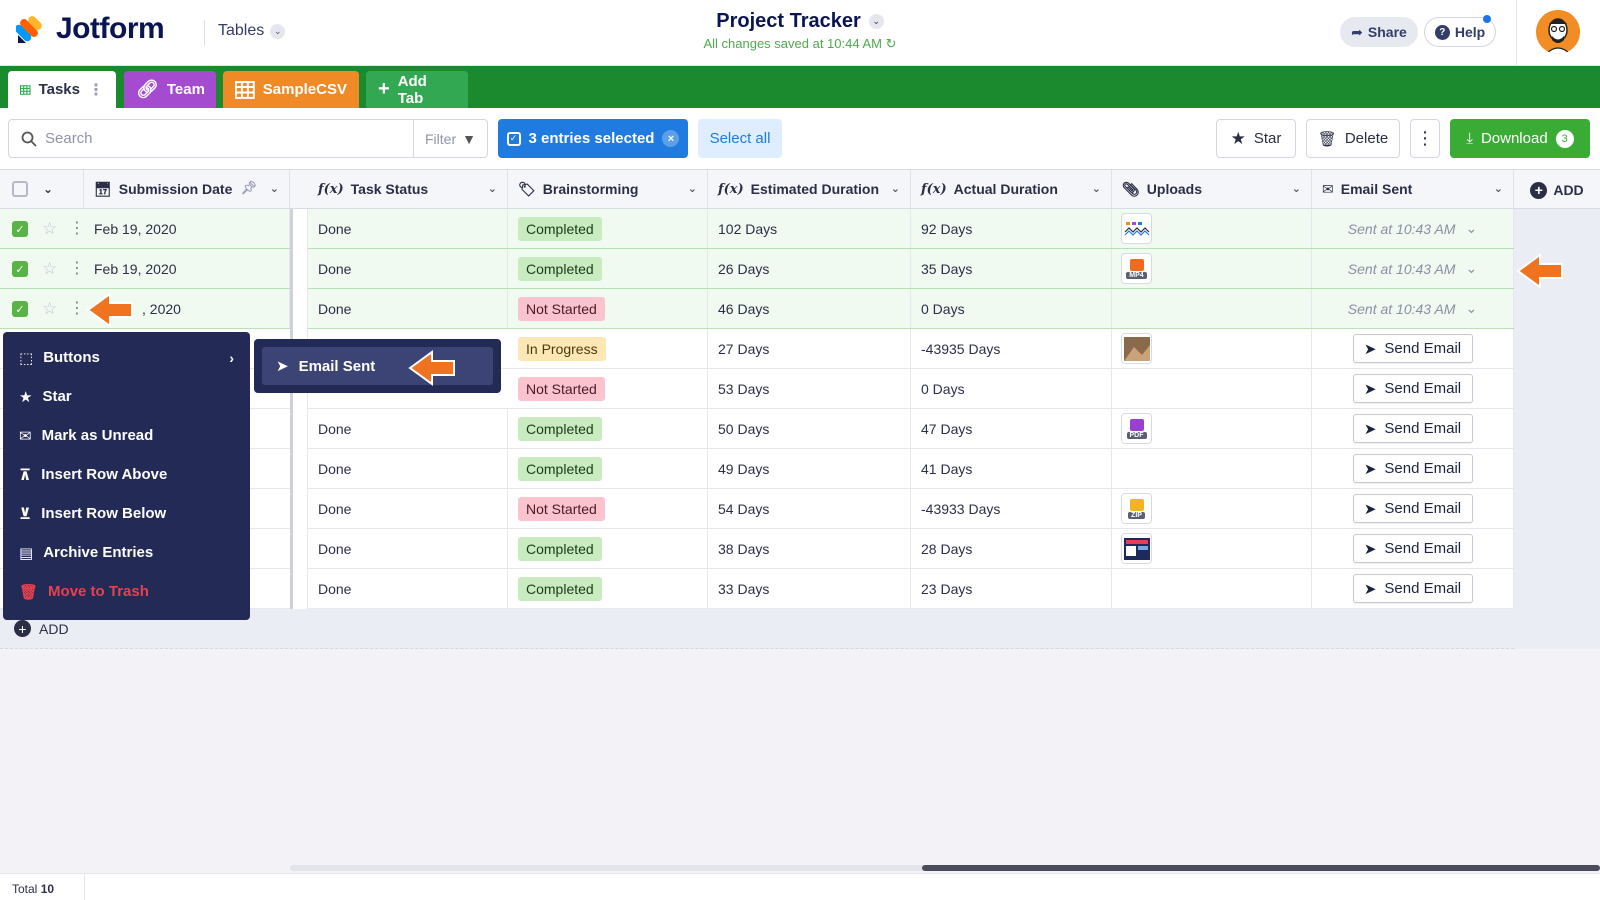 Image resolution: width=1600 pixels, height=900 pixels. I want to click on cell-actual-duration: -43935 Days, so click(1011, 348).